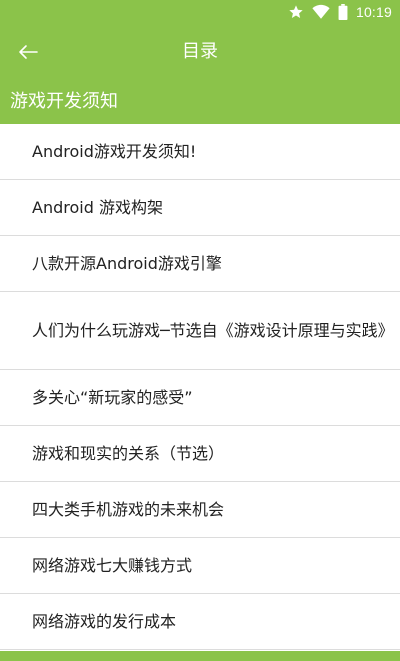  Describe the element at coordinates (128, 453) in the screenshot. I see `list-item-label: 游戏和现实的关系（节选）` at that location.